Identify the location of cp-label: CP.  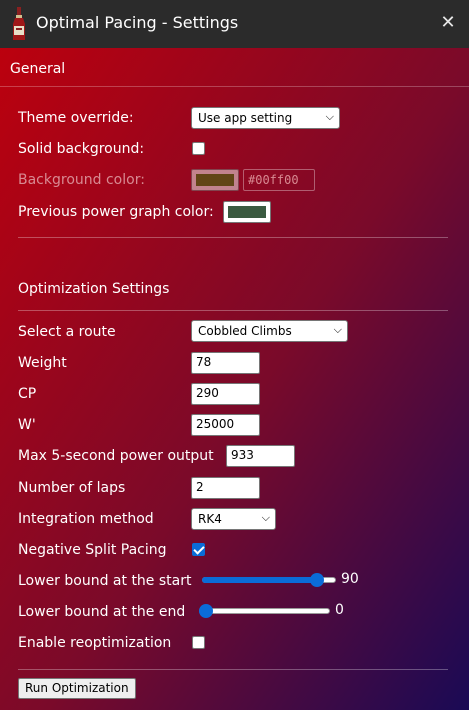
(27, 394).